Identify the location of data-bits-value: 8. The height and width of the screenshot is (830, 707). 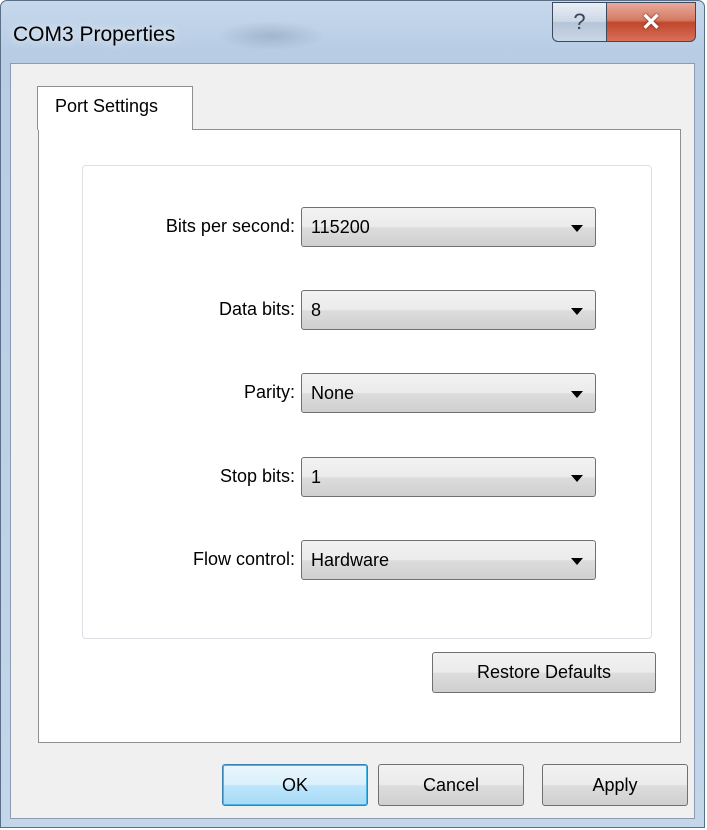
(316, 310).